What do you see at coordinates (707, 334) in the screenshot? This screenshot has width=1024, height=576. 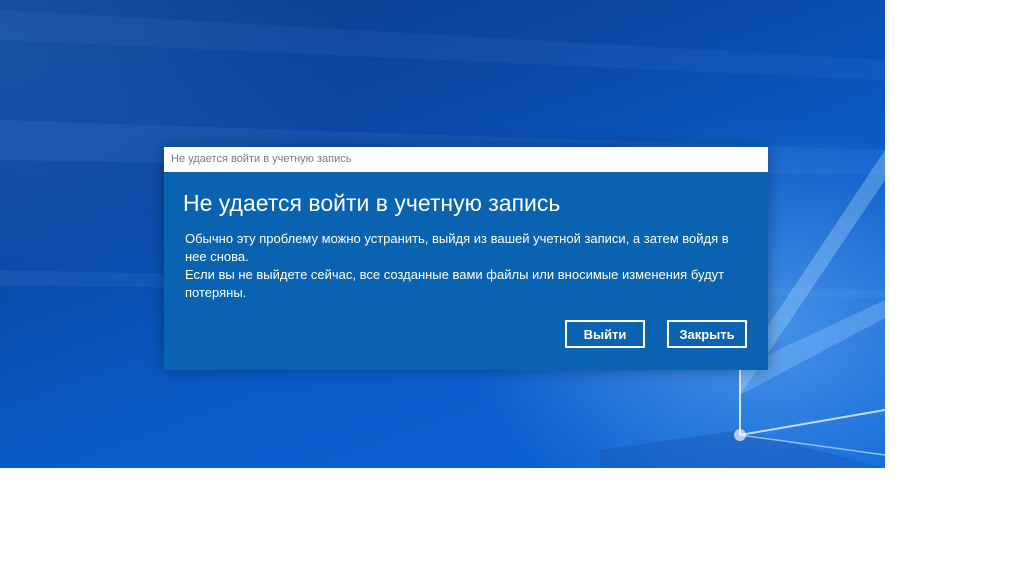 I see `close-button: Закрыть` at bounding box center [707, 334].